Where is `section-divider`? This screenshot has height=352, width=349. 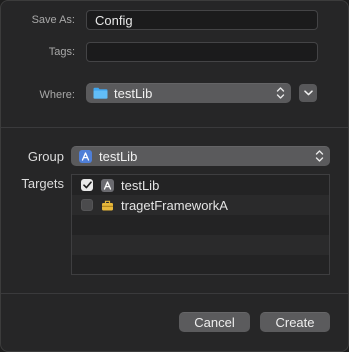
section-divider is located at coordinates (174, 127).